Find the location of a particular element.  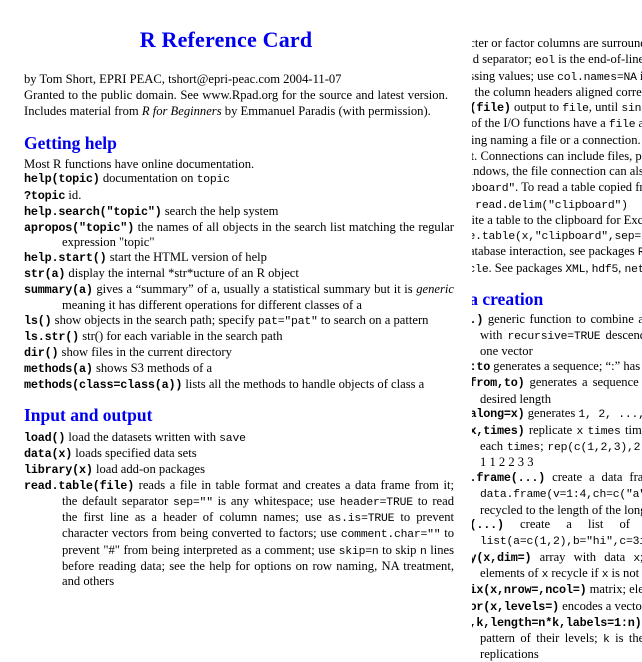

section-heading-input-and-output: Input and output is located at coordinates (88, 415).